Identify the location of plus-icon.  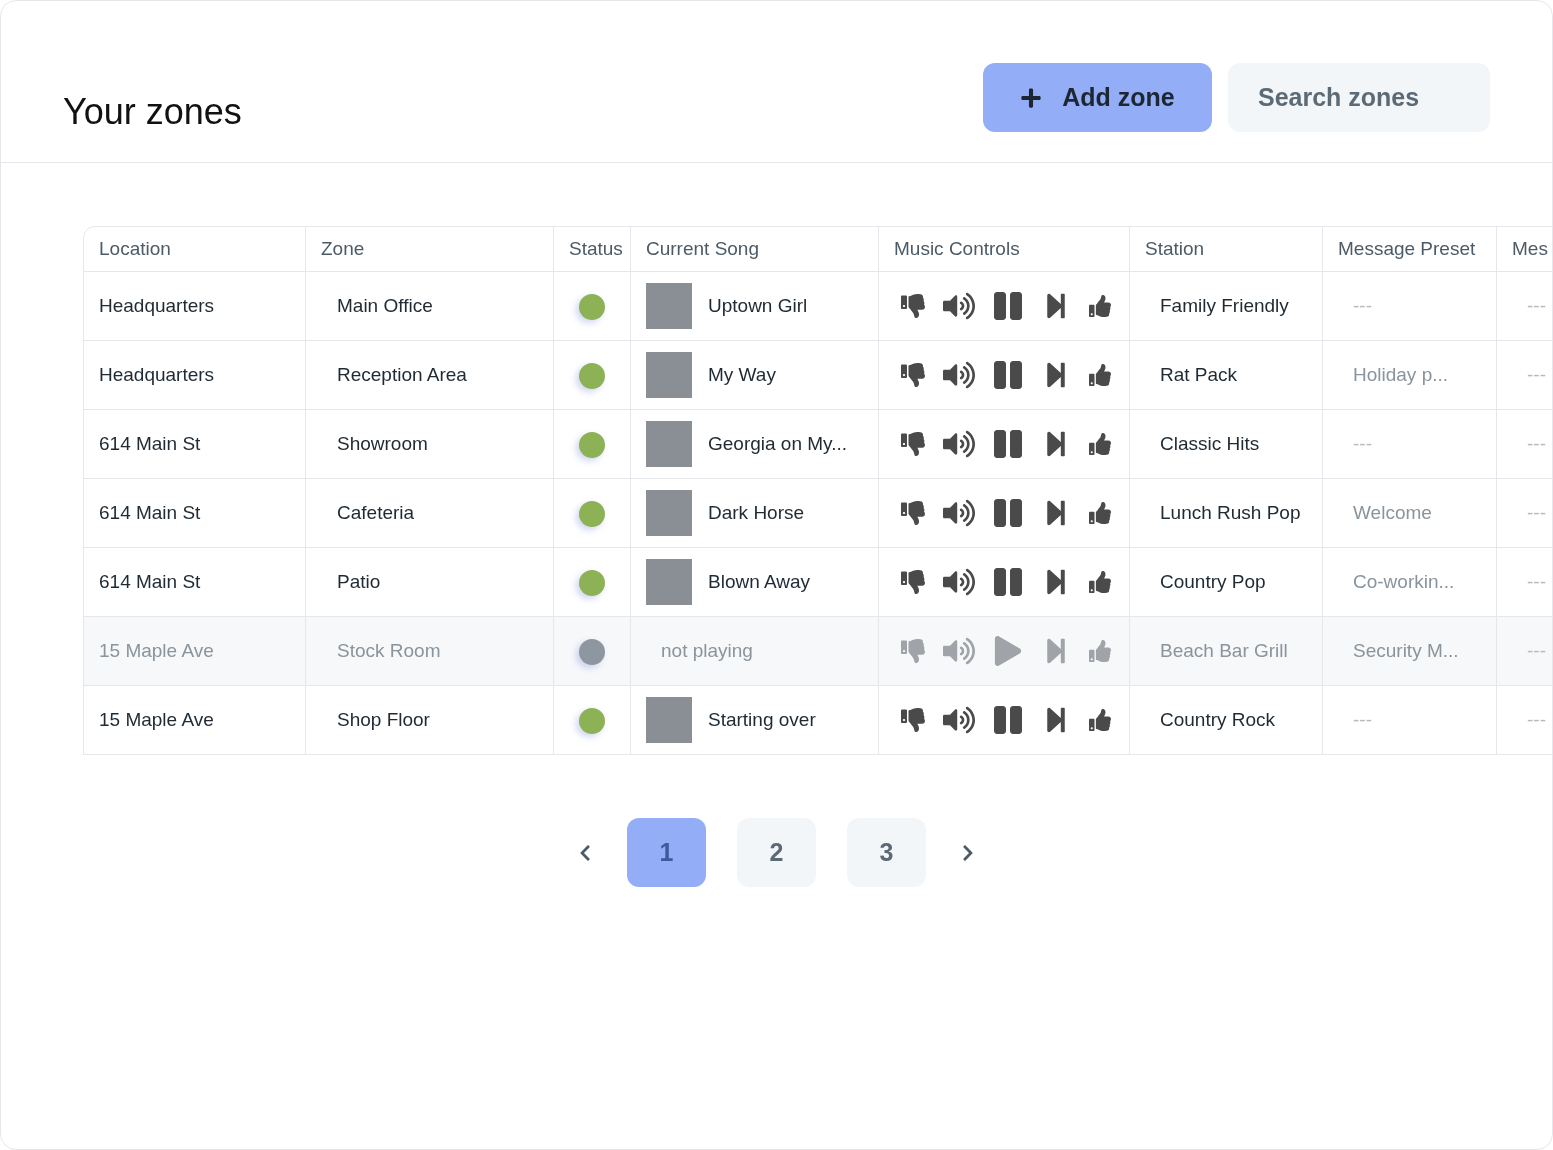
(1031, 97).